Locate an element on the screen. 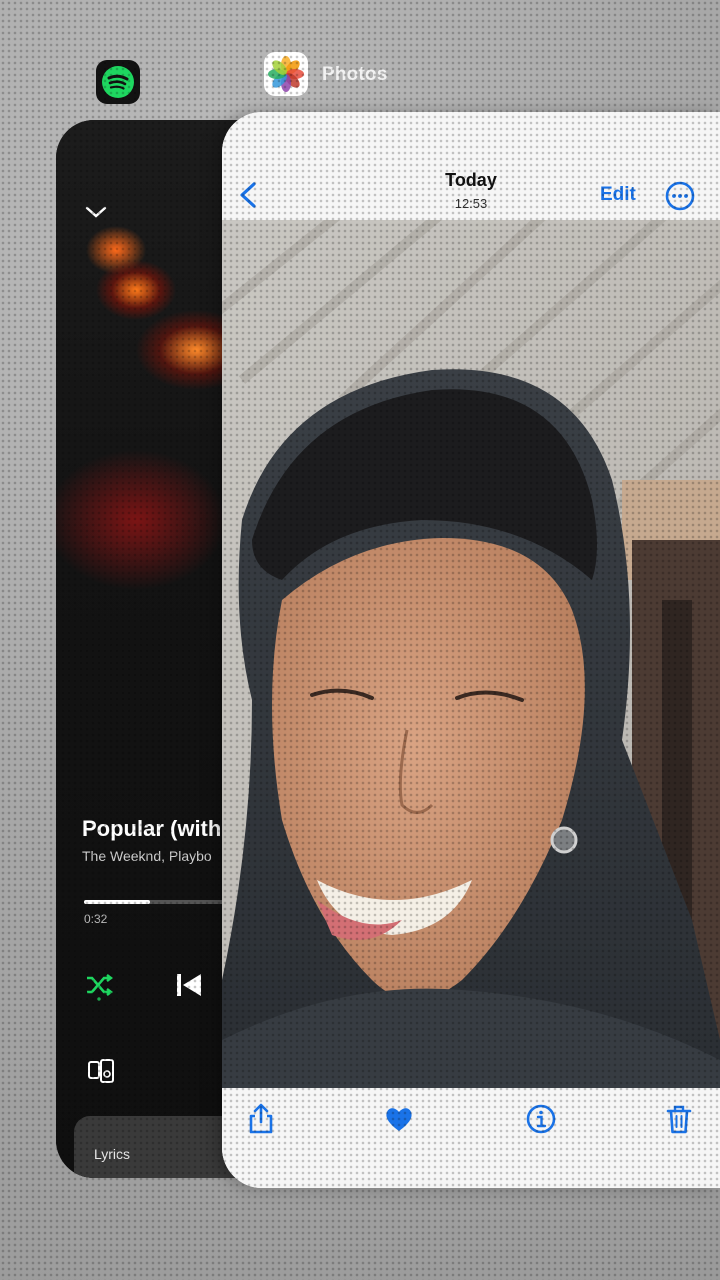 The image size is (720, 1280). photo-time: 12:53 is located at coordinates (471, 203).